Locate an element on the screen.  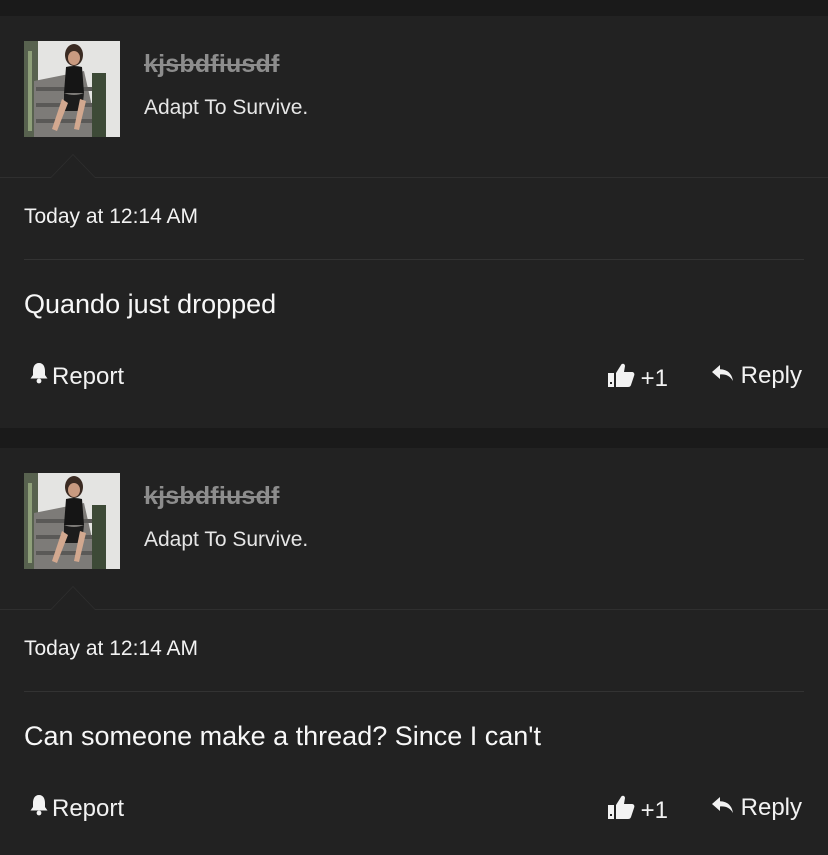
post-message: Can someone make a thread? Since I can't is located at coordinates (282, 736).